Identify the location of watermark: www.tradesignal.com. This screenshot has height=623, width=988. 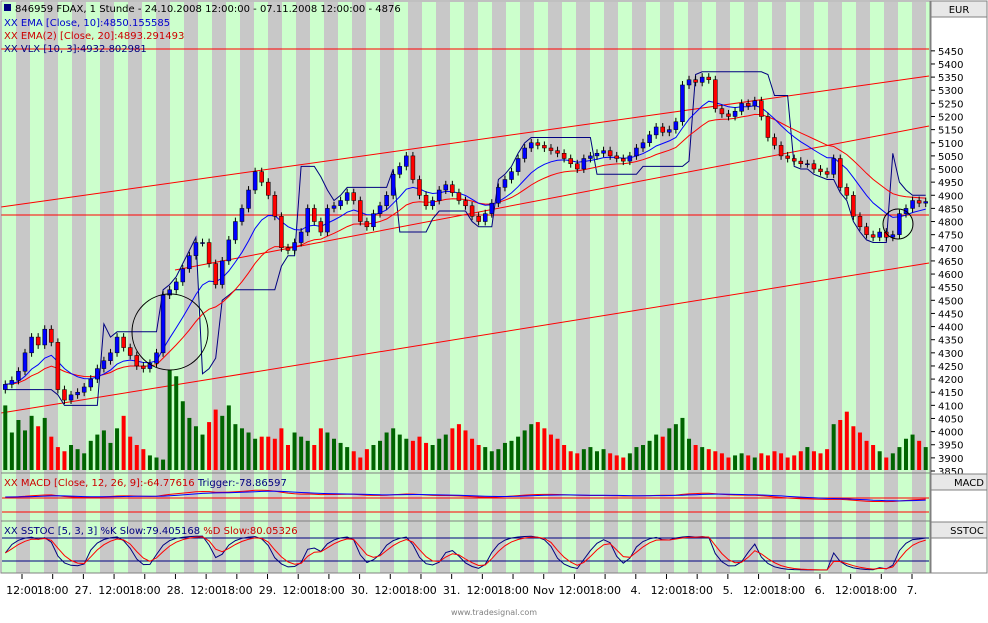
(494, 612).